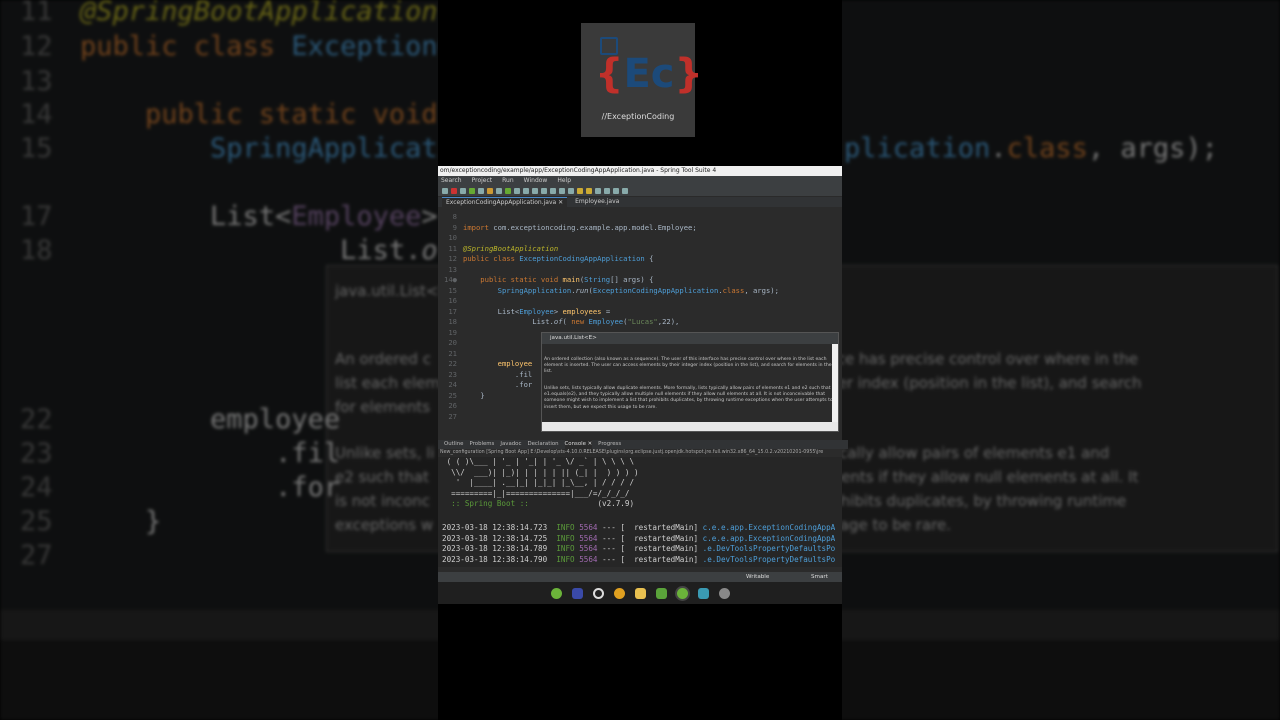 The height and width of the screenshot is (720, 1280). Describe the element at coordinates (229, 13) in the screenshot. I see `bg-line: 11 @SpringBootApplication` at that location.